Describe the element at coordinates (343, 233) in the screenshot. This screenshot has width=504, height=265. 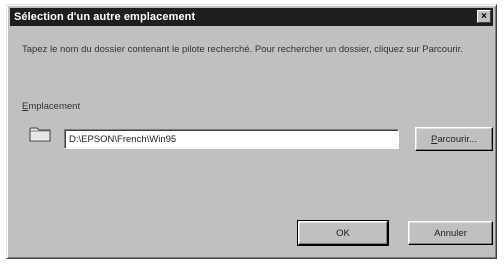
I see `ok-button: OK` at that location.